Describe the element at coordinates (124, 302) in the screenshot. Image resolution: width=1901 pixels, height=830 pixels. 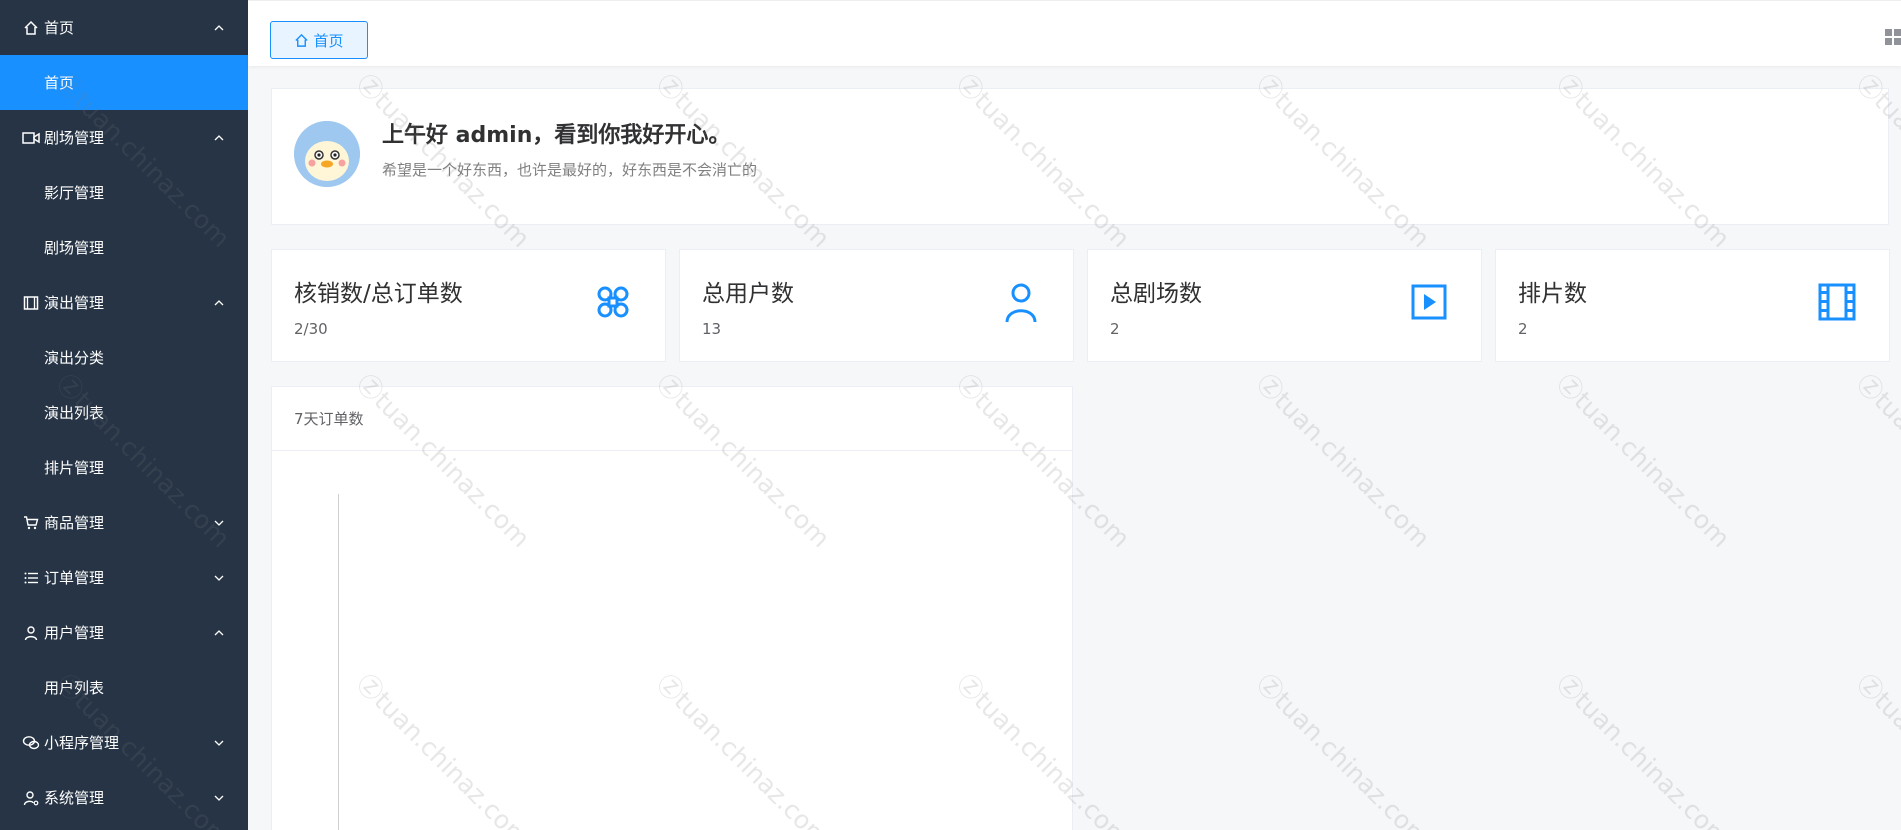
I see `sidebar-item-shows: 演出管理` at that location.